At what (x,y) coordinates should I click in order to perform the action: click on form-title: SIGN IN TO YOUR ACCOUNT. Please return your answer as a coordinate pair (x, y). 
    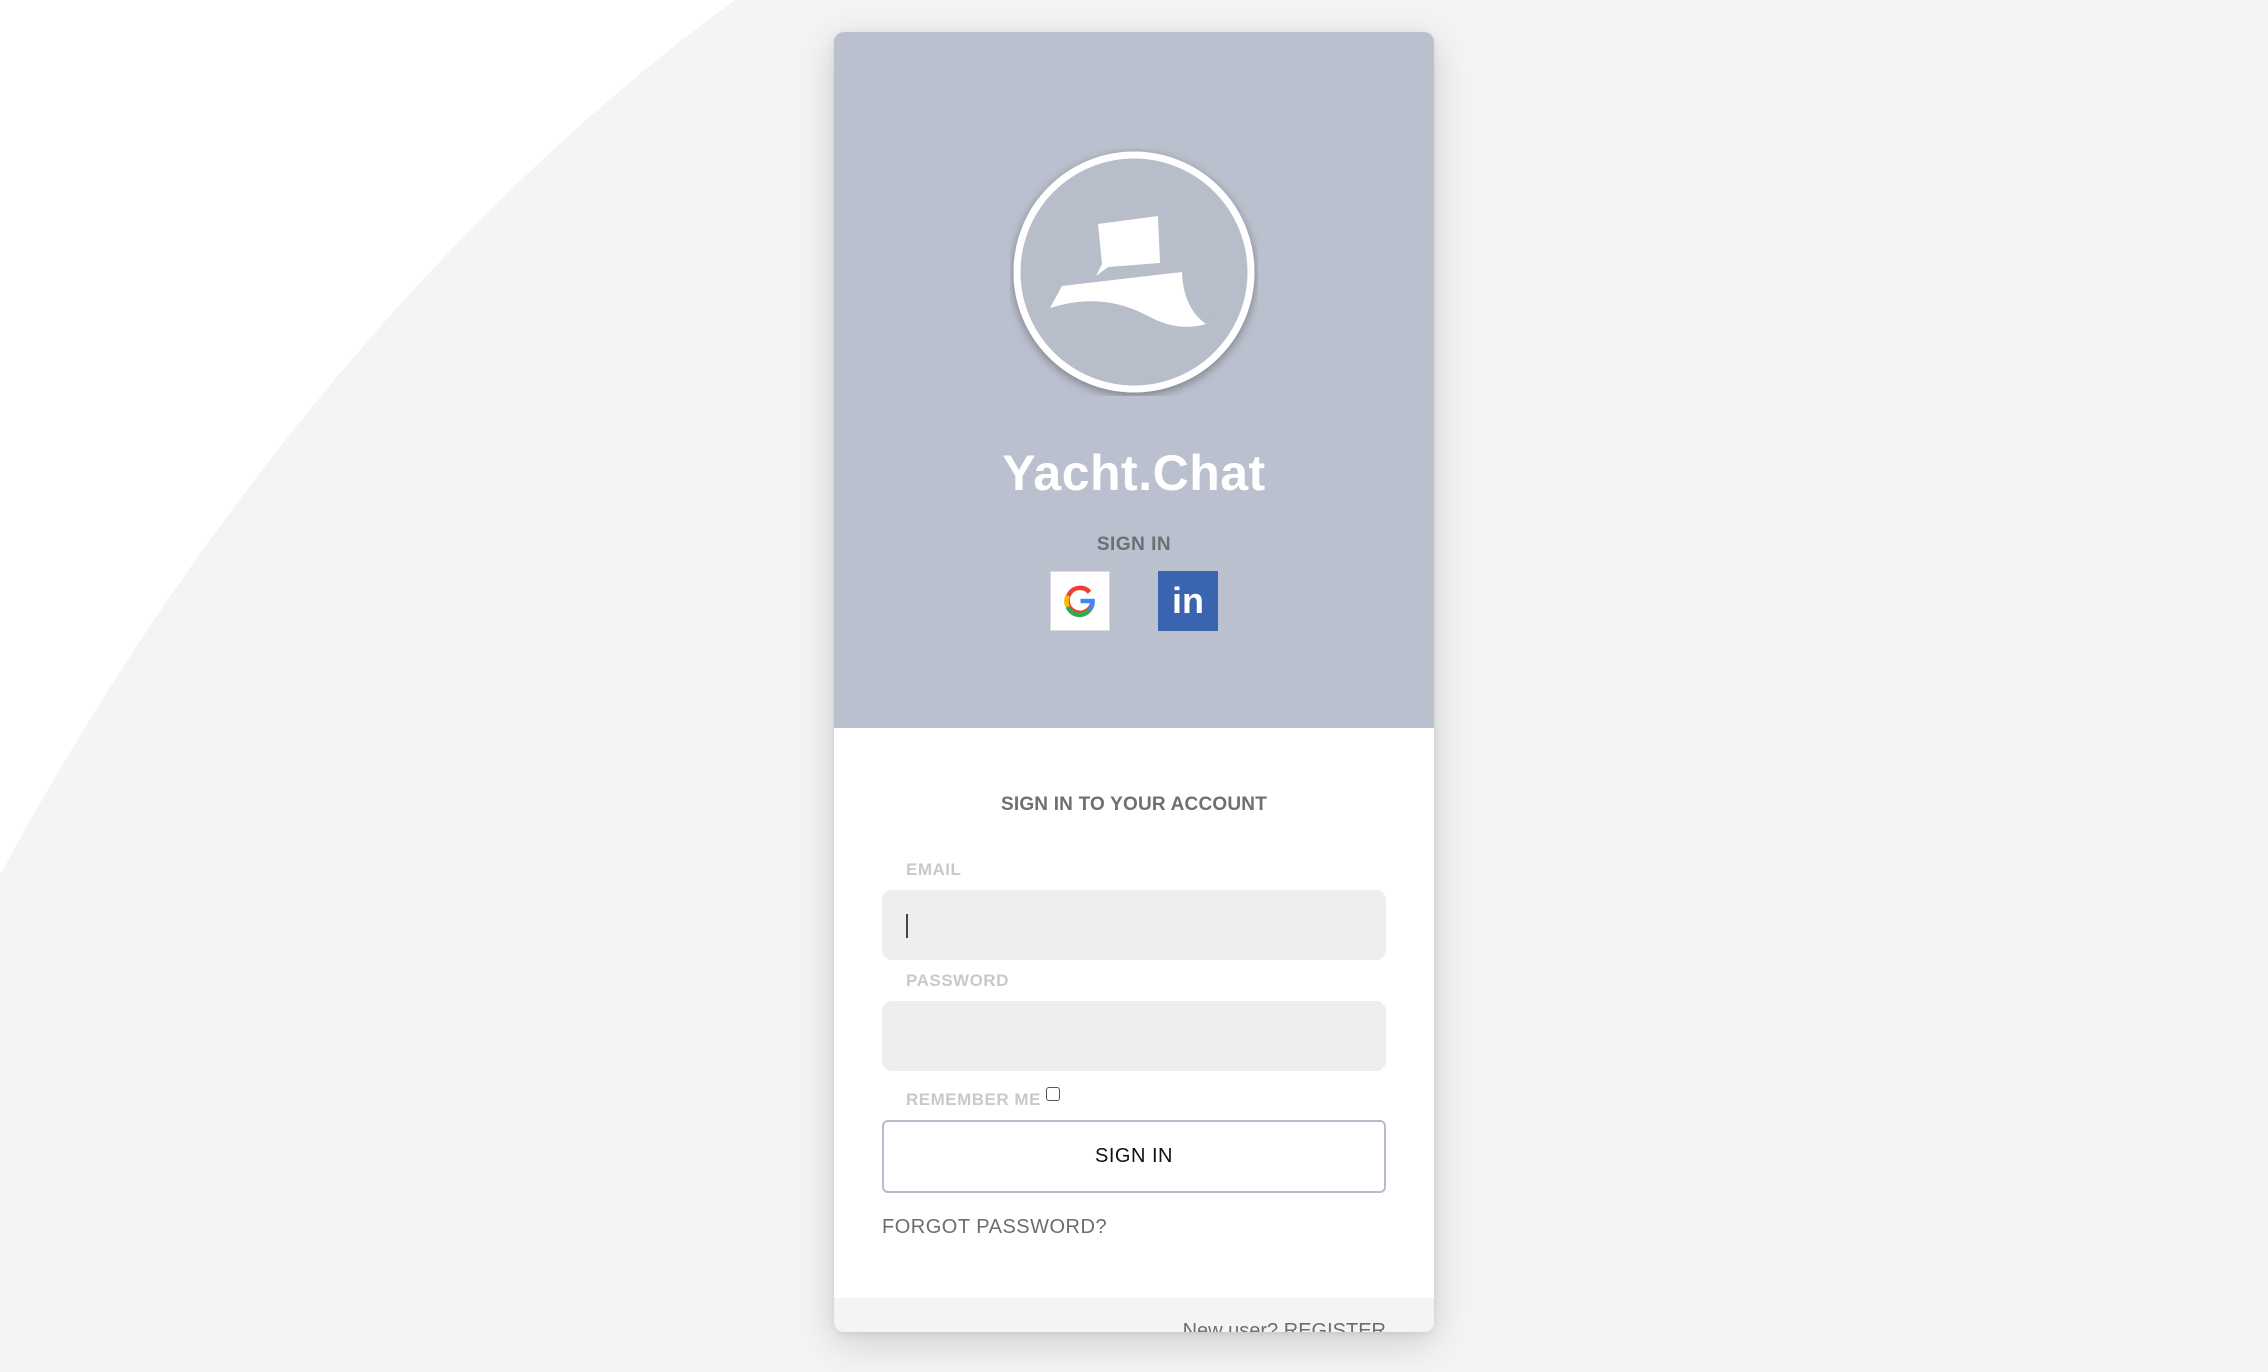
    Looking at the image, I should click on (1134, 804).